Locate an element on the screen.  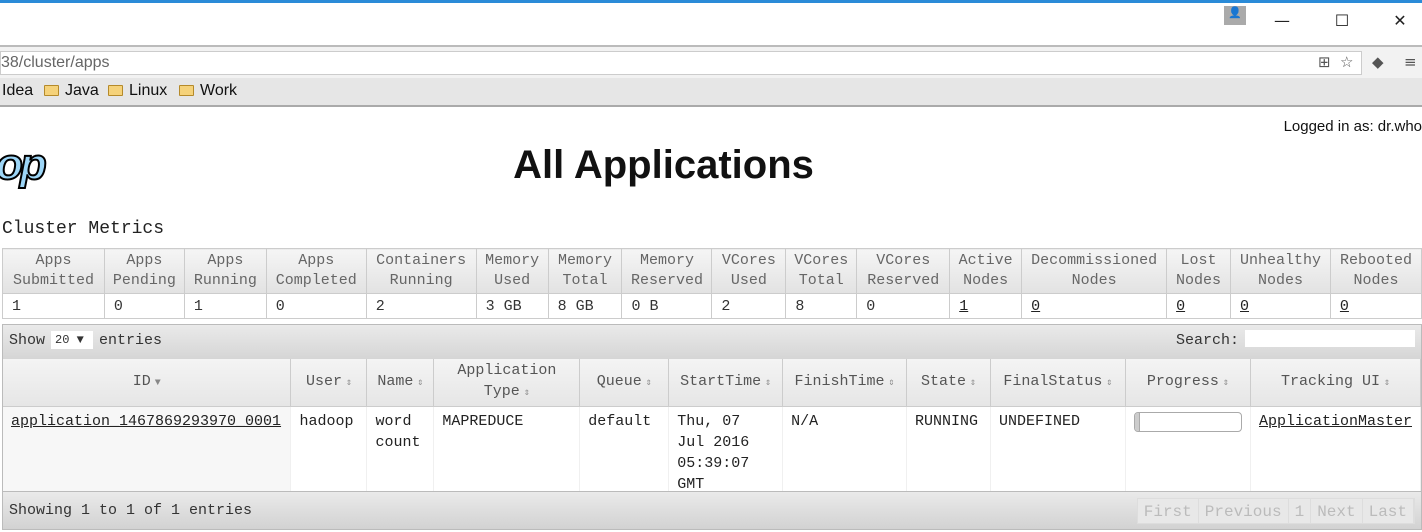
entries-info: Showing 1 to 1 of 1 entries is located at coordinates (131, 510).